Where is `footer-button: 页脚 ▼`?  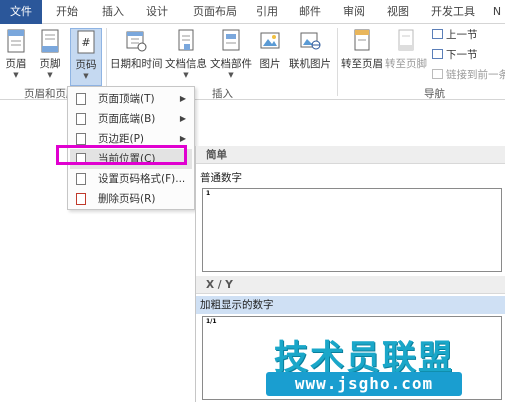 footer-button: 页脚 ▼ is located at coordinates (50, 53).